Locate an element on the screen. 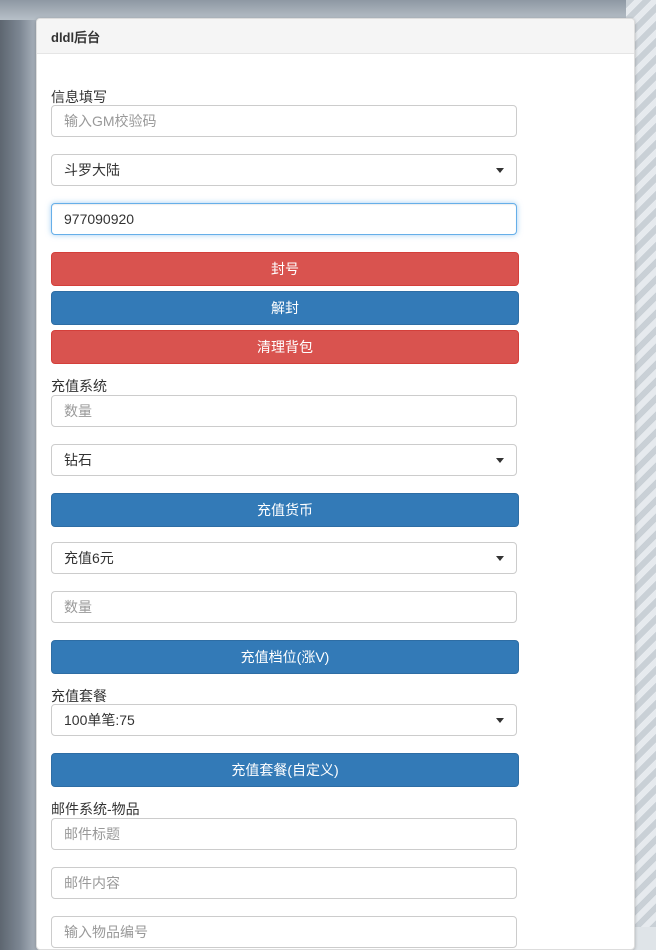 This screenshot has width=656, height=950. gm-code-input: 输入GM校验码 is located at coordinates (284, 121).